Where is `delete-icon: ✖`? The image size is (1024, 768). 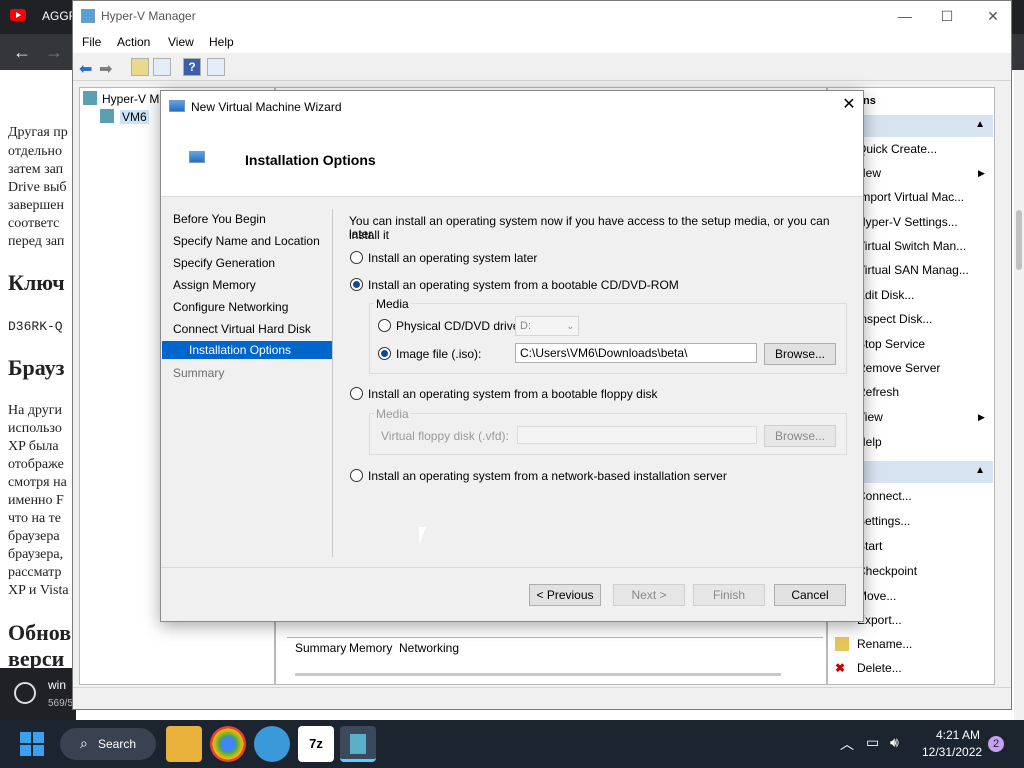 delete-icon: ✖ is located at coordinates (840, 668).